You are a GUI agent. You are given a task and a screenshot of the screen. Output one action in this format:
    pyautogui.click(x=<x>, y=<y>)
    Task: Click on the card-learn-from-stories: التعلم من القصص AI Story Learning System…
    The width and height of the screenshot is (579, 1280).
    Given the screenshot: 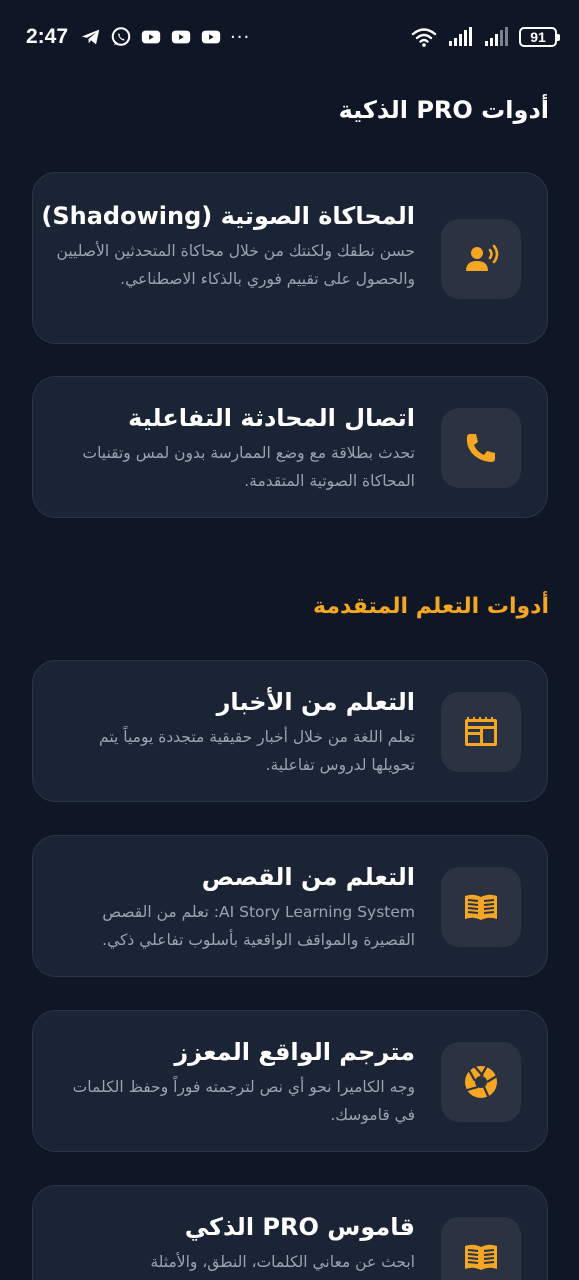 What is the action you would take?
    pyautogui.click(x=290, y=906)
    